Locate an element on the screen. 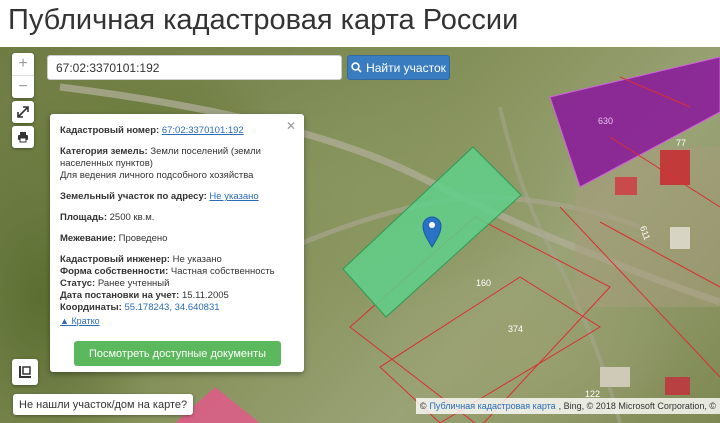 This screenshot has height=423, width=720. zoom-out-button: − is located at coordinates (23, 86).